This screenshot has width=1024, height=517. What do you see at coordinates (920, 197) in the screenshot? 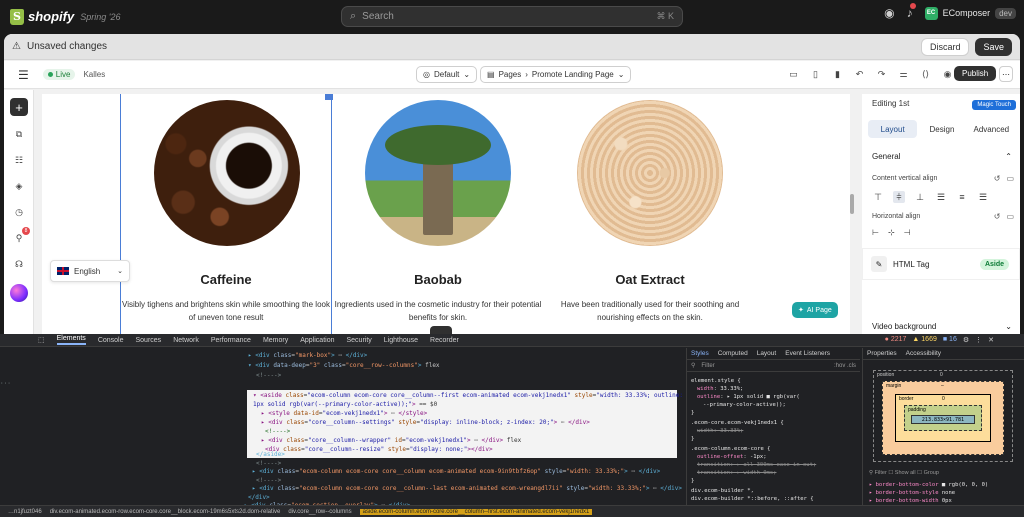
I see `align-bottom-icon: ⊥` at bounding box center [920, 197].